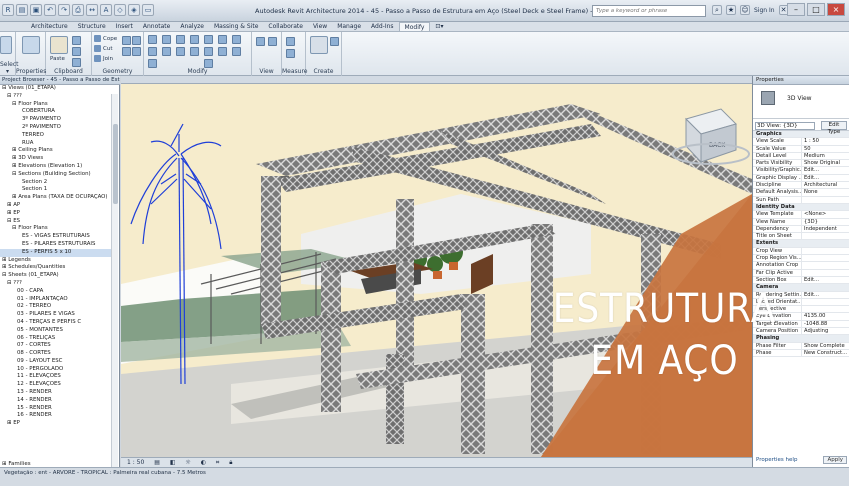 The image size is (849, 486). Describe the element at coordinates (825, 156) in the screenshot. I see `property-value: Medium` at that location.